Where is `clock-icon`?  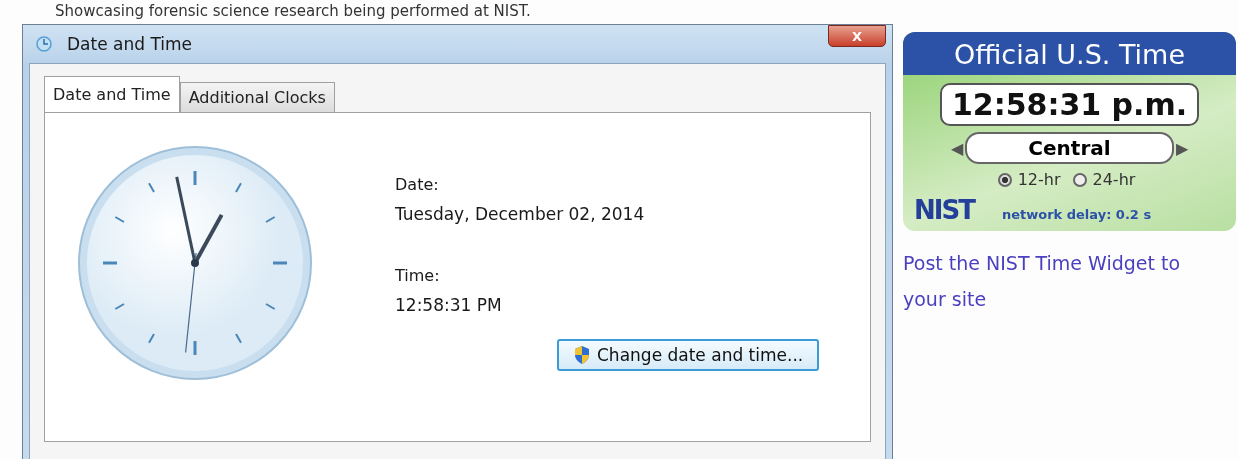 clock-icon is located at coordinates (44, 44).